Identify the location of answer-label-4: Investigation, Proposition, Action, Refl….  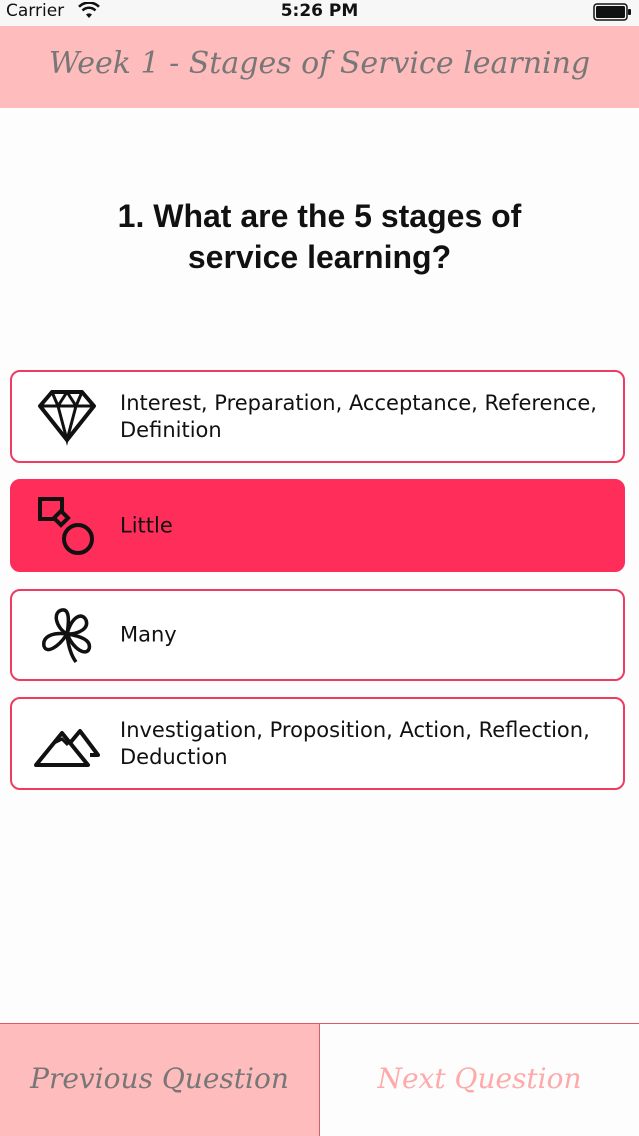
(355, 743).